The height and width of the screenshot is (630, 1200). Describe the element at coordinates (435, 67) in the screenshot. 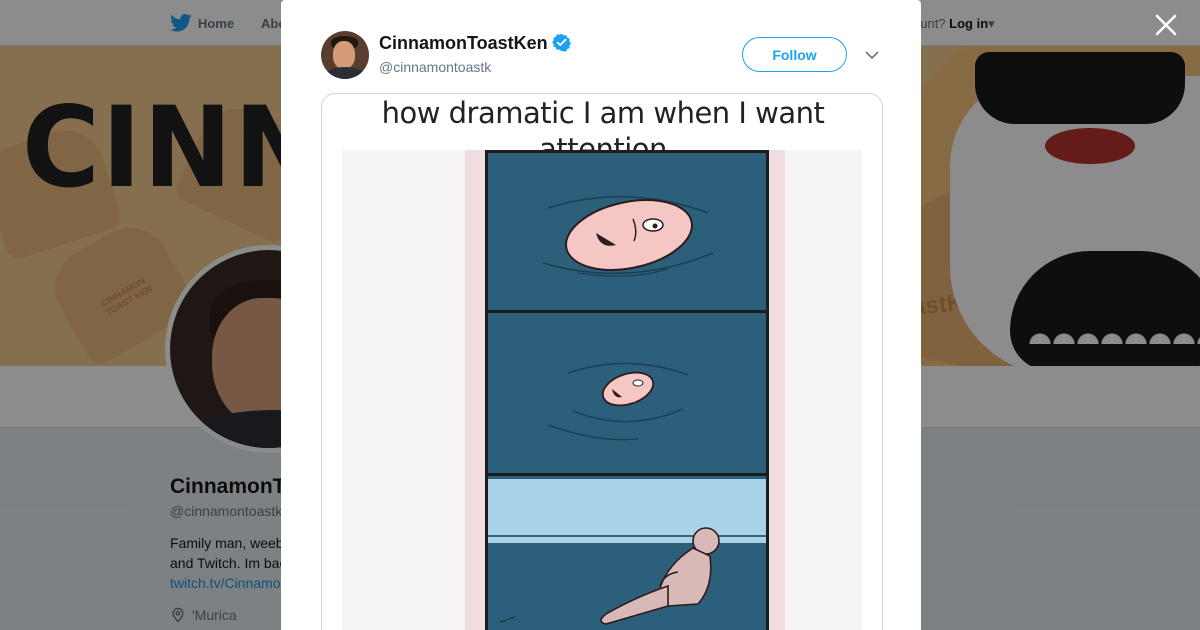

I see `author-handle: @cinnamontoastk` at that location.